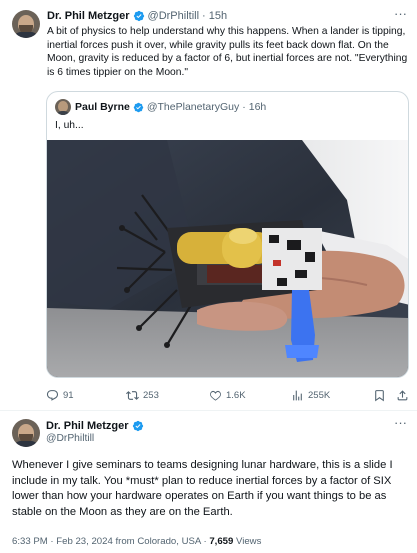 The height and width of the screenshot is (553, 417). Describe the element at coordinates (142, 395) in the screenshot. I see `repost-button: 253` at that location.